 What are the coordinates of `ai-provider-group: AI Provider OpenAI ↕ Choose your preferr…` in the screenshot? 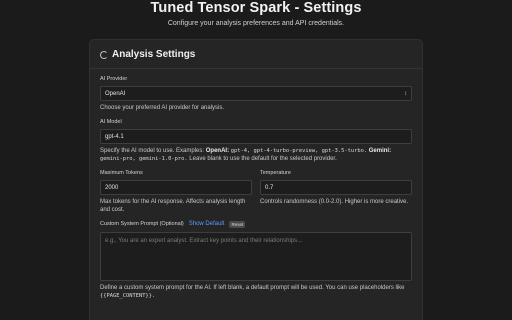 It's located at (256, 94).